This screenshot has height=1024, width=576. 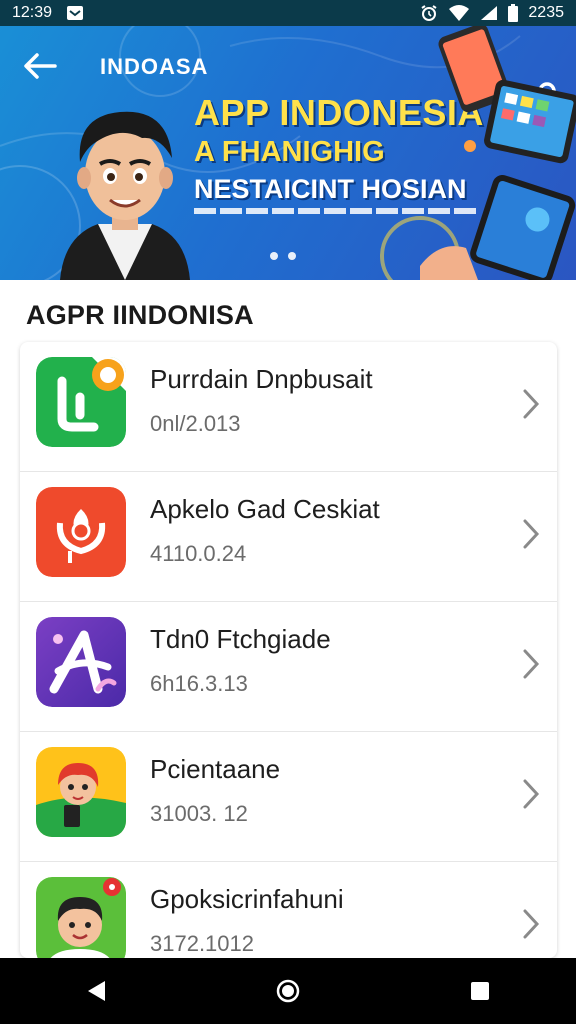 I want to click on signal-icon, so click(x=489, y=13).